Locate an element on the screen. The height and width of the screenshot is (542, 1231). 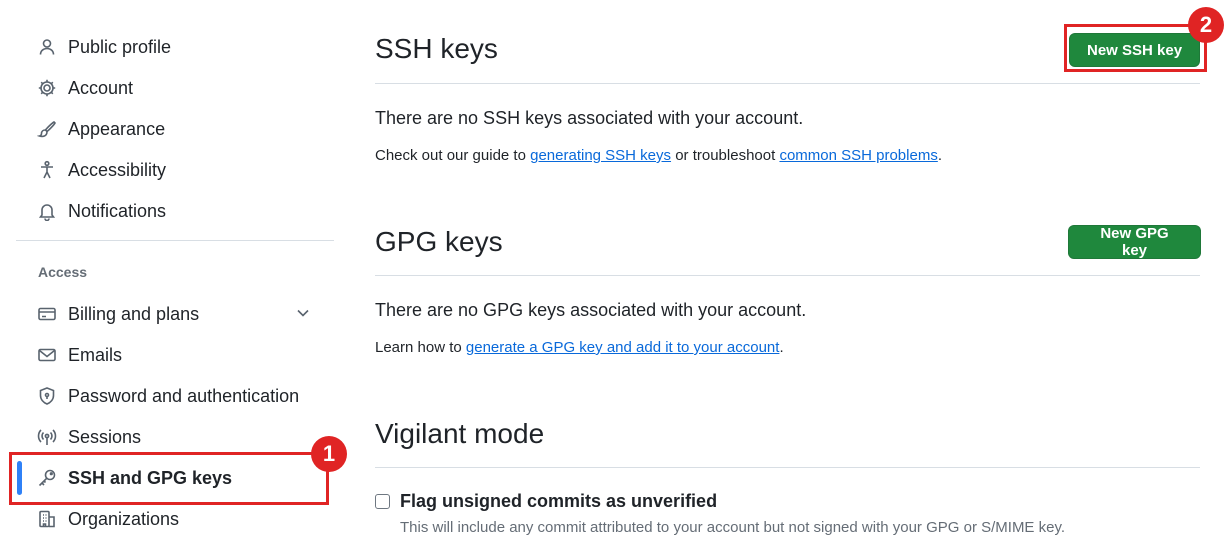
credit-card-icon is located at coordinates (47, 314).